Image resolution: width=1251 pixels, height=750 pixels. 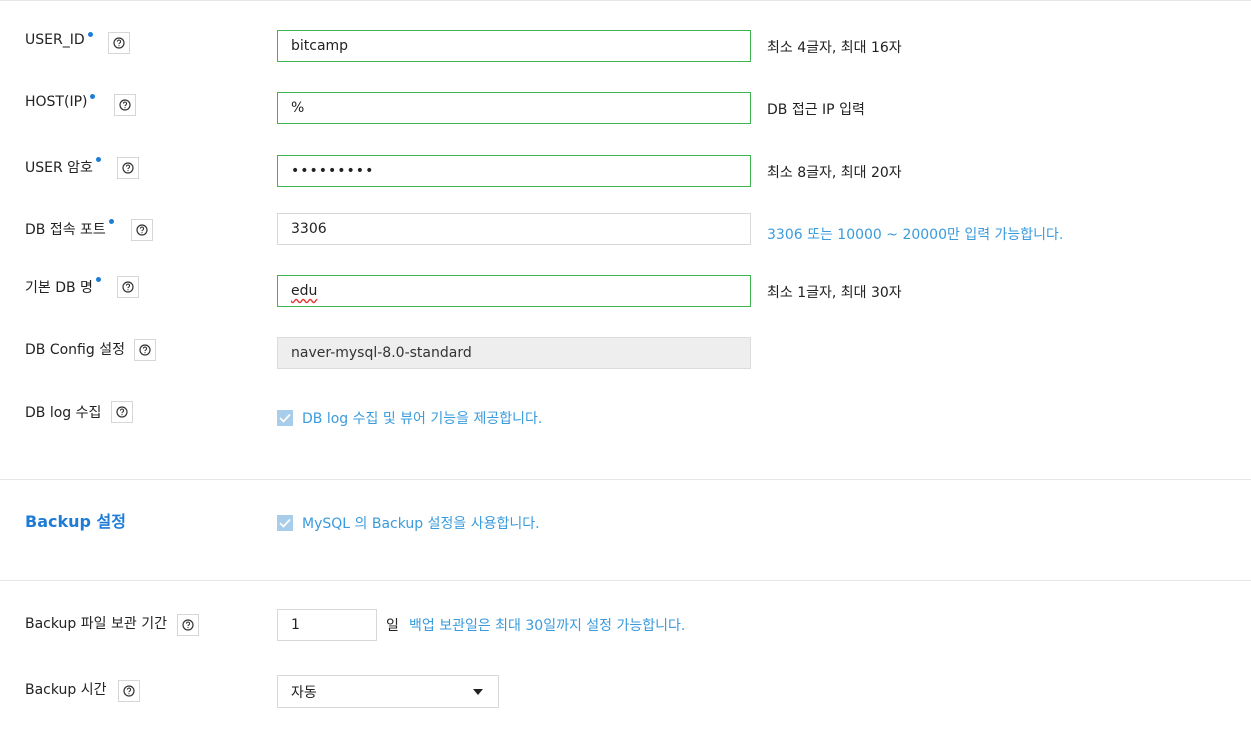 I want to click on db-config-help-icon, so click(x=145, y=350).